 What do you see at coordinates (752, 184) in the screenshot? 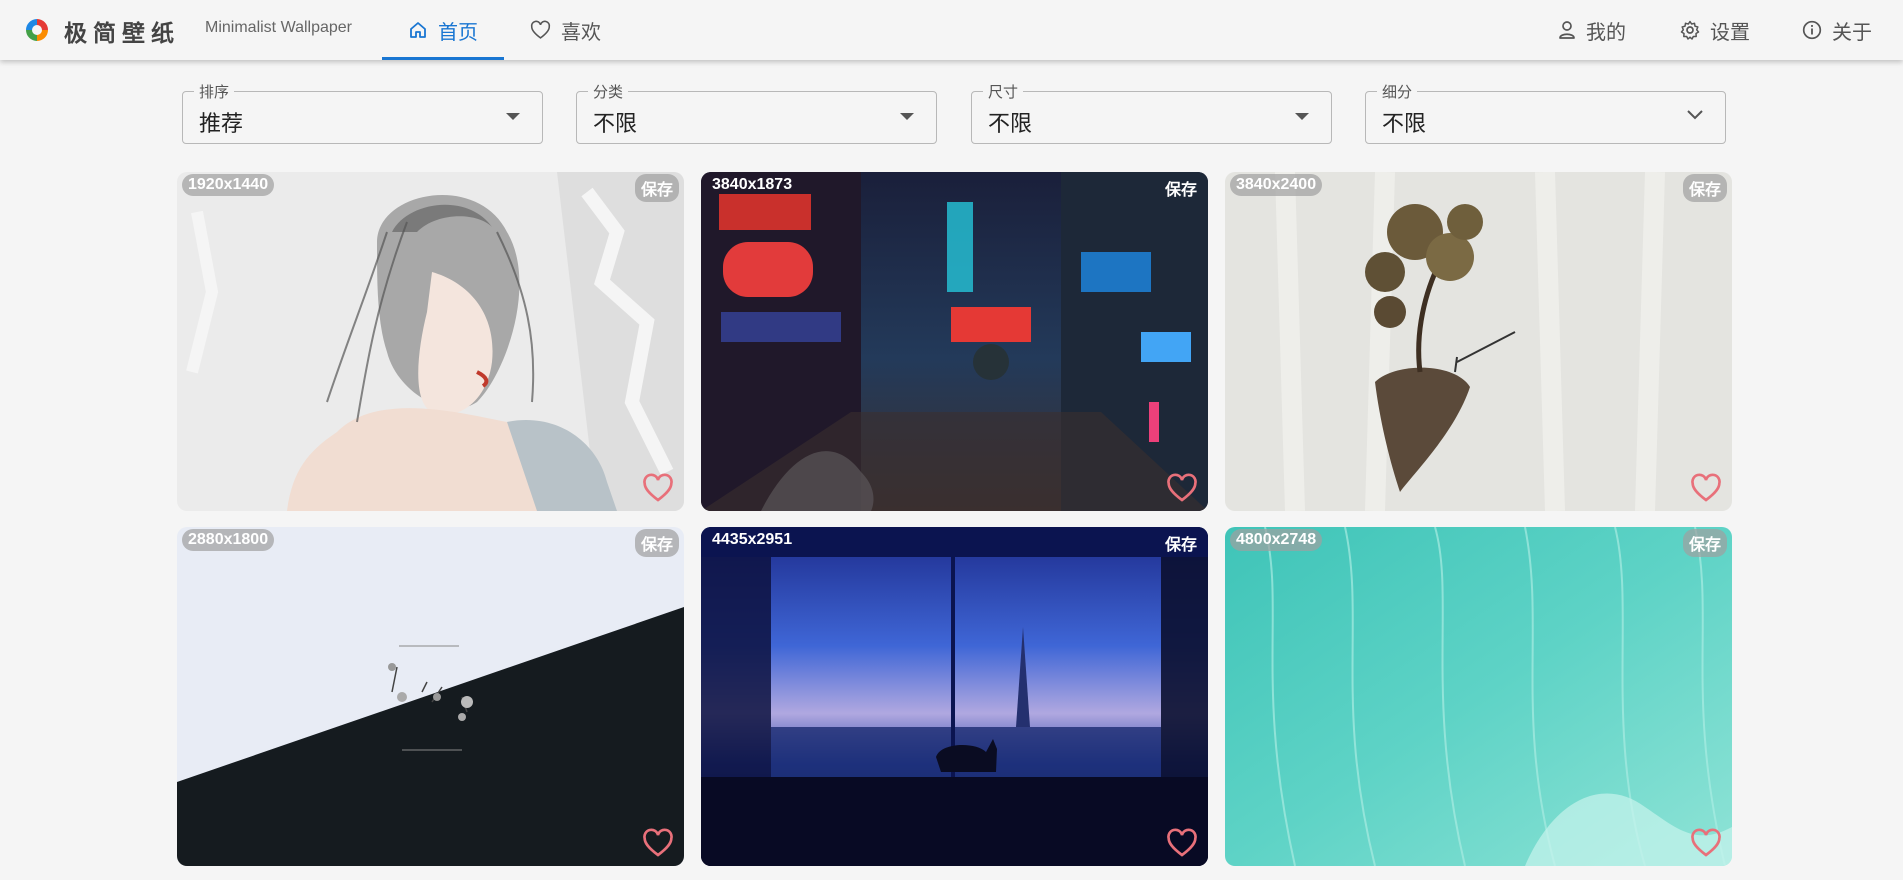
I see `resolution-badge: 3840x1873` at bounding box center [752, 184].